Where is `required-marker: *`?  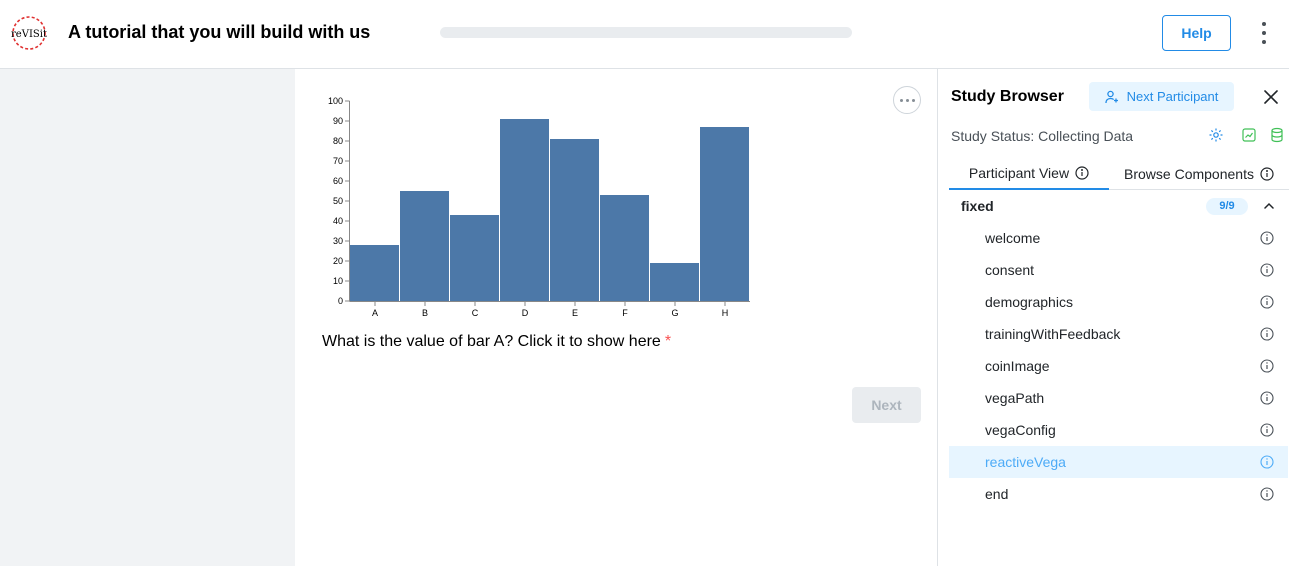
required-marker: * is located at coordinates (668, 341).